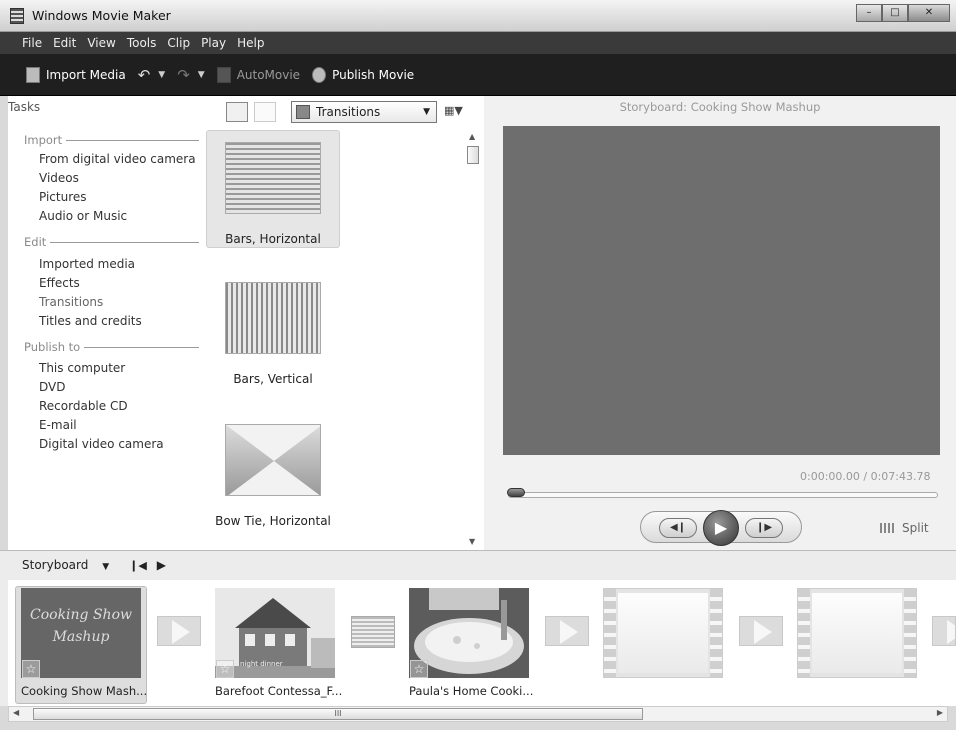  What do you see at coordinates (261, 664) in the screenshot?
I see `thumbnail-caption: night dinner` at bounding box center [261, 664].